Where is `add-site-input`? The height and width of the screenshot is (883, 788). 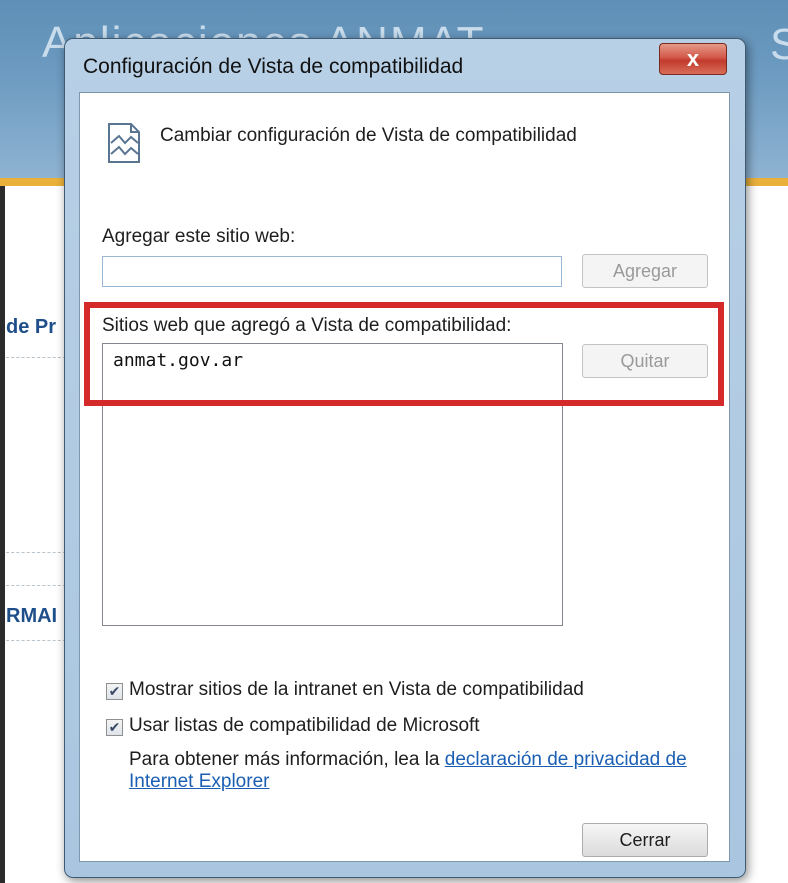 add-site-input is located at coordinates (332, 271).